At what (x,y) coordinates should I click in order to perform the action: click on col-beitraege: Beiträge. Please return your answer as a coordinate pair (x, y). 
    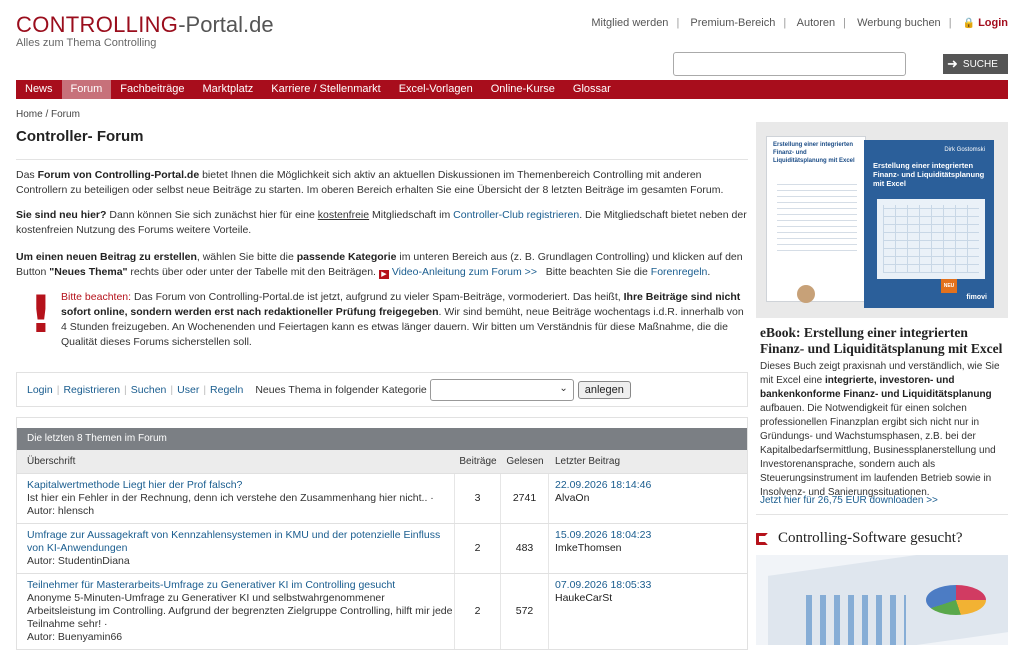
    Looking at the image, I should click on (478, 461).